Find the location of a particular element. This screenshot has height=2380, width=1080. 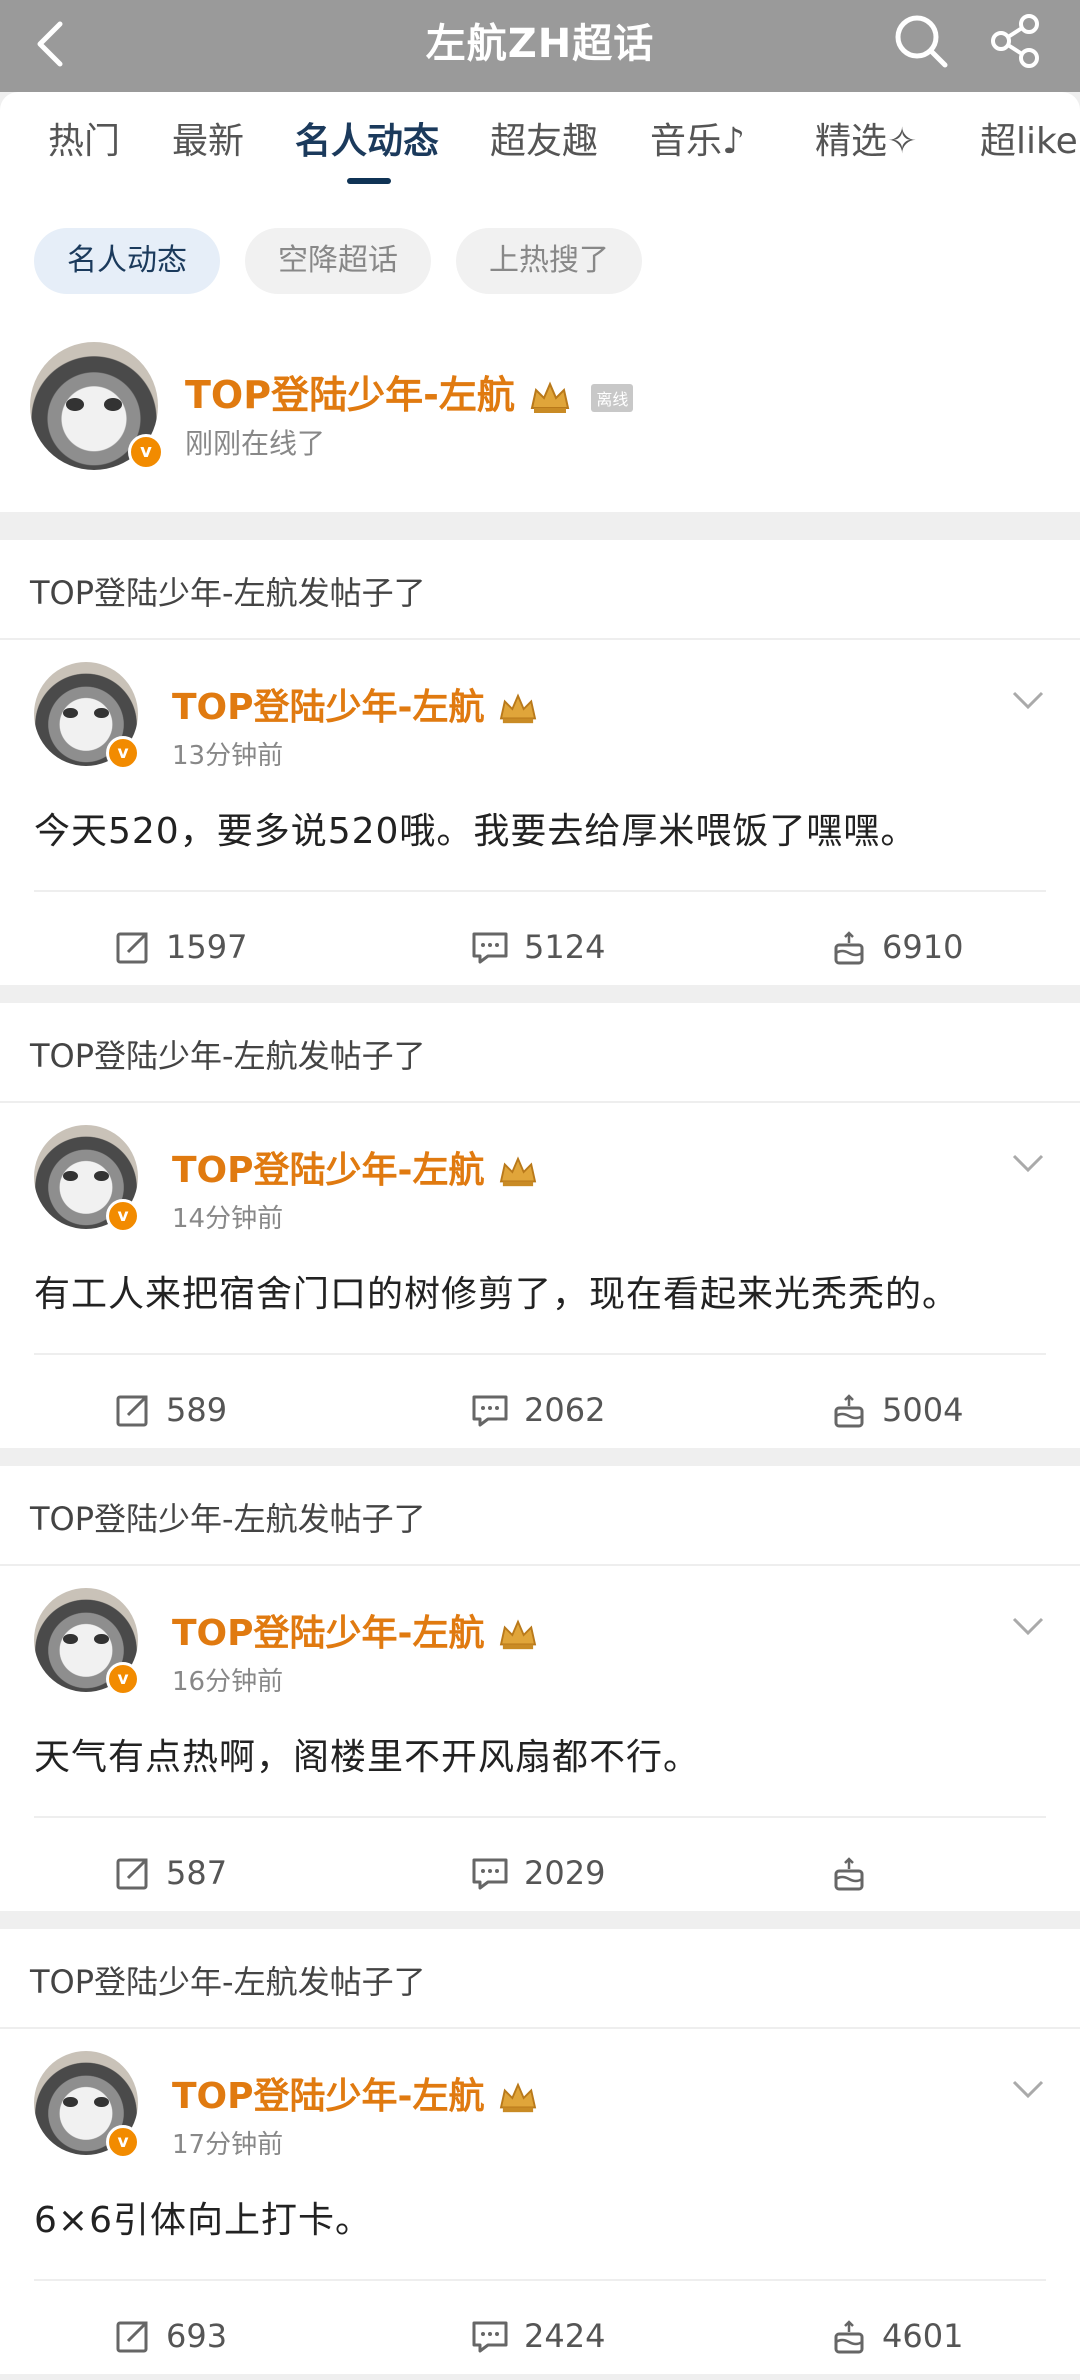

repost-button: 693 is located at coordinates (170, 2336).